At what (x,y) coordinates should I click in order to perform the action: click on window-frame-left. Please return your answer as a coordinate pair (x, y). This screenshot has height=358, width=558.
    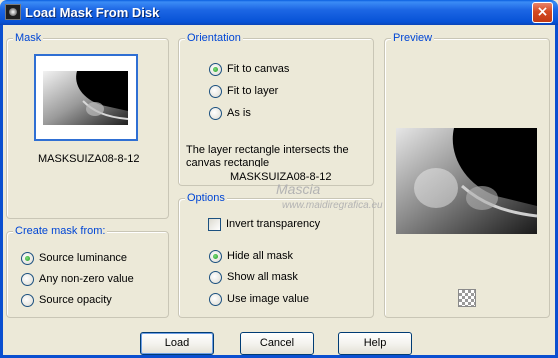
    Looking at the image, I should click on (1, 191).